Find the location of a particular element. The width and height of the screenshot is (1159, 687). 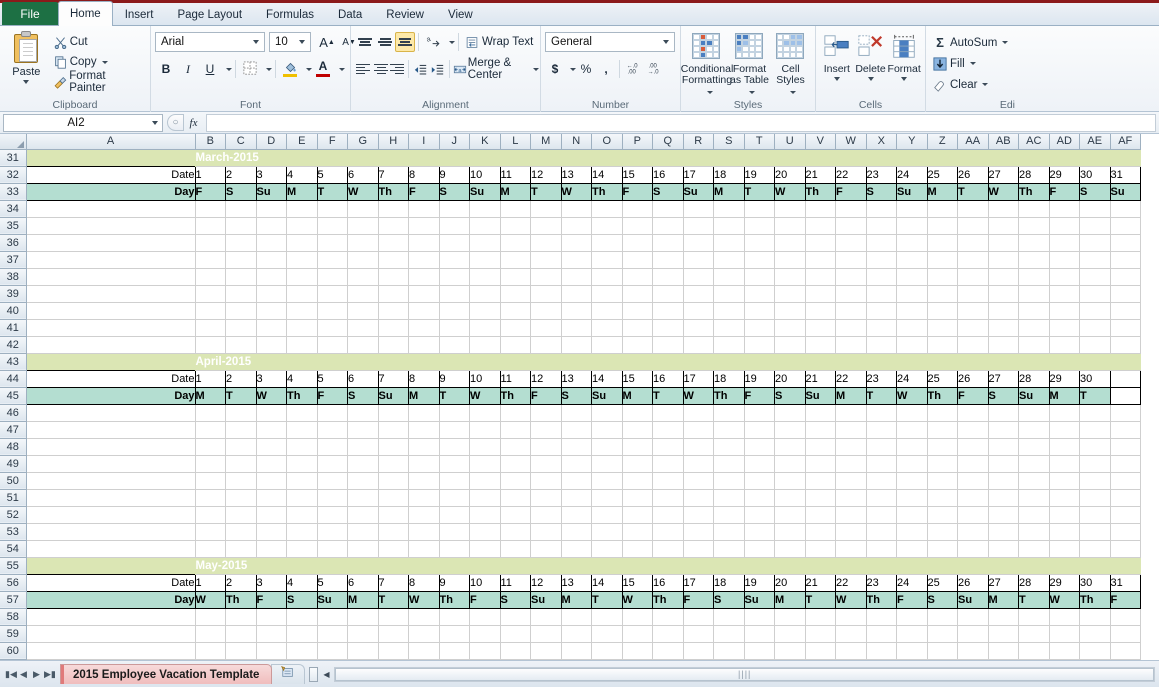

cell-c39 is located at coordinates (241, 294).